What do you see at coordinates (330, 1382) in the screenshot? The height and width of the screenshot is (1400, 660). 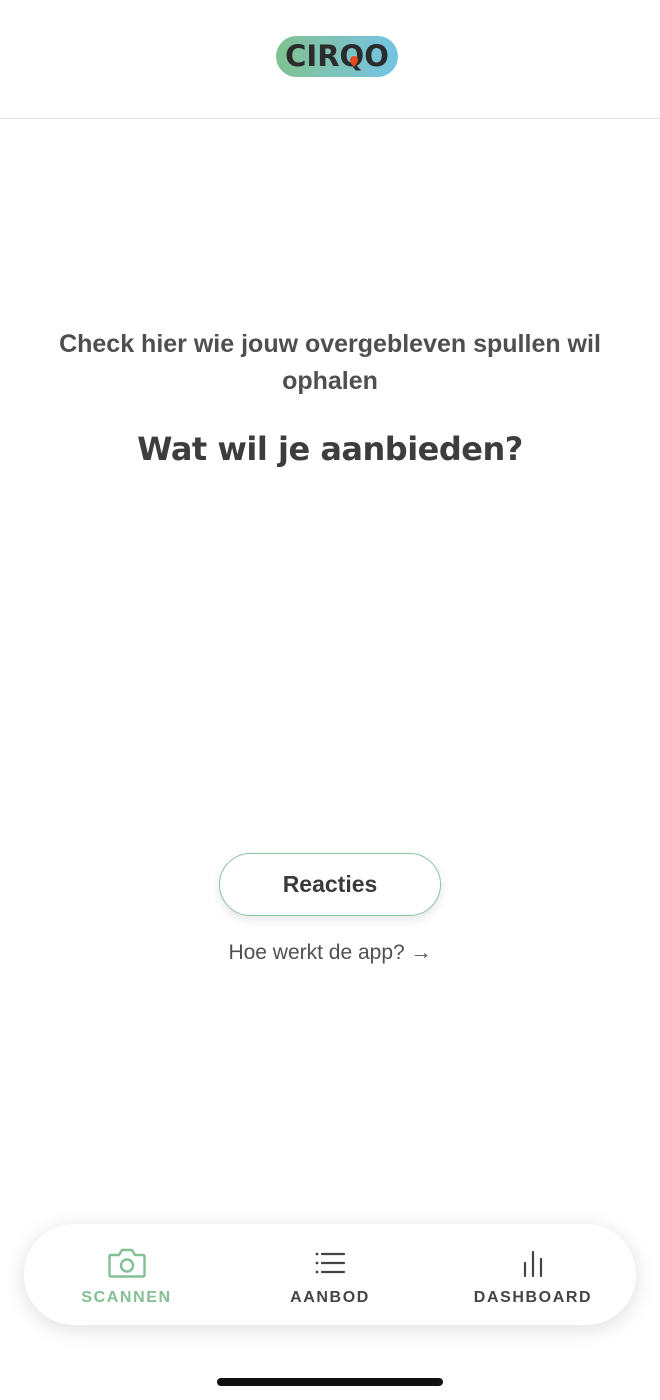 I see `home-indicator` at bounding box center [330, 1382].